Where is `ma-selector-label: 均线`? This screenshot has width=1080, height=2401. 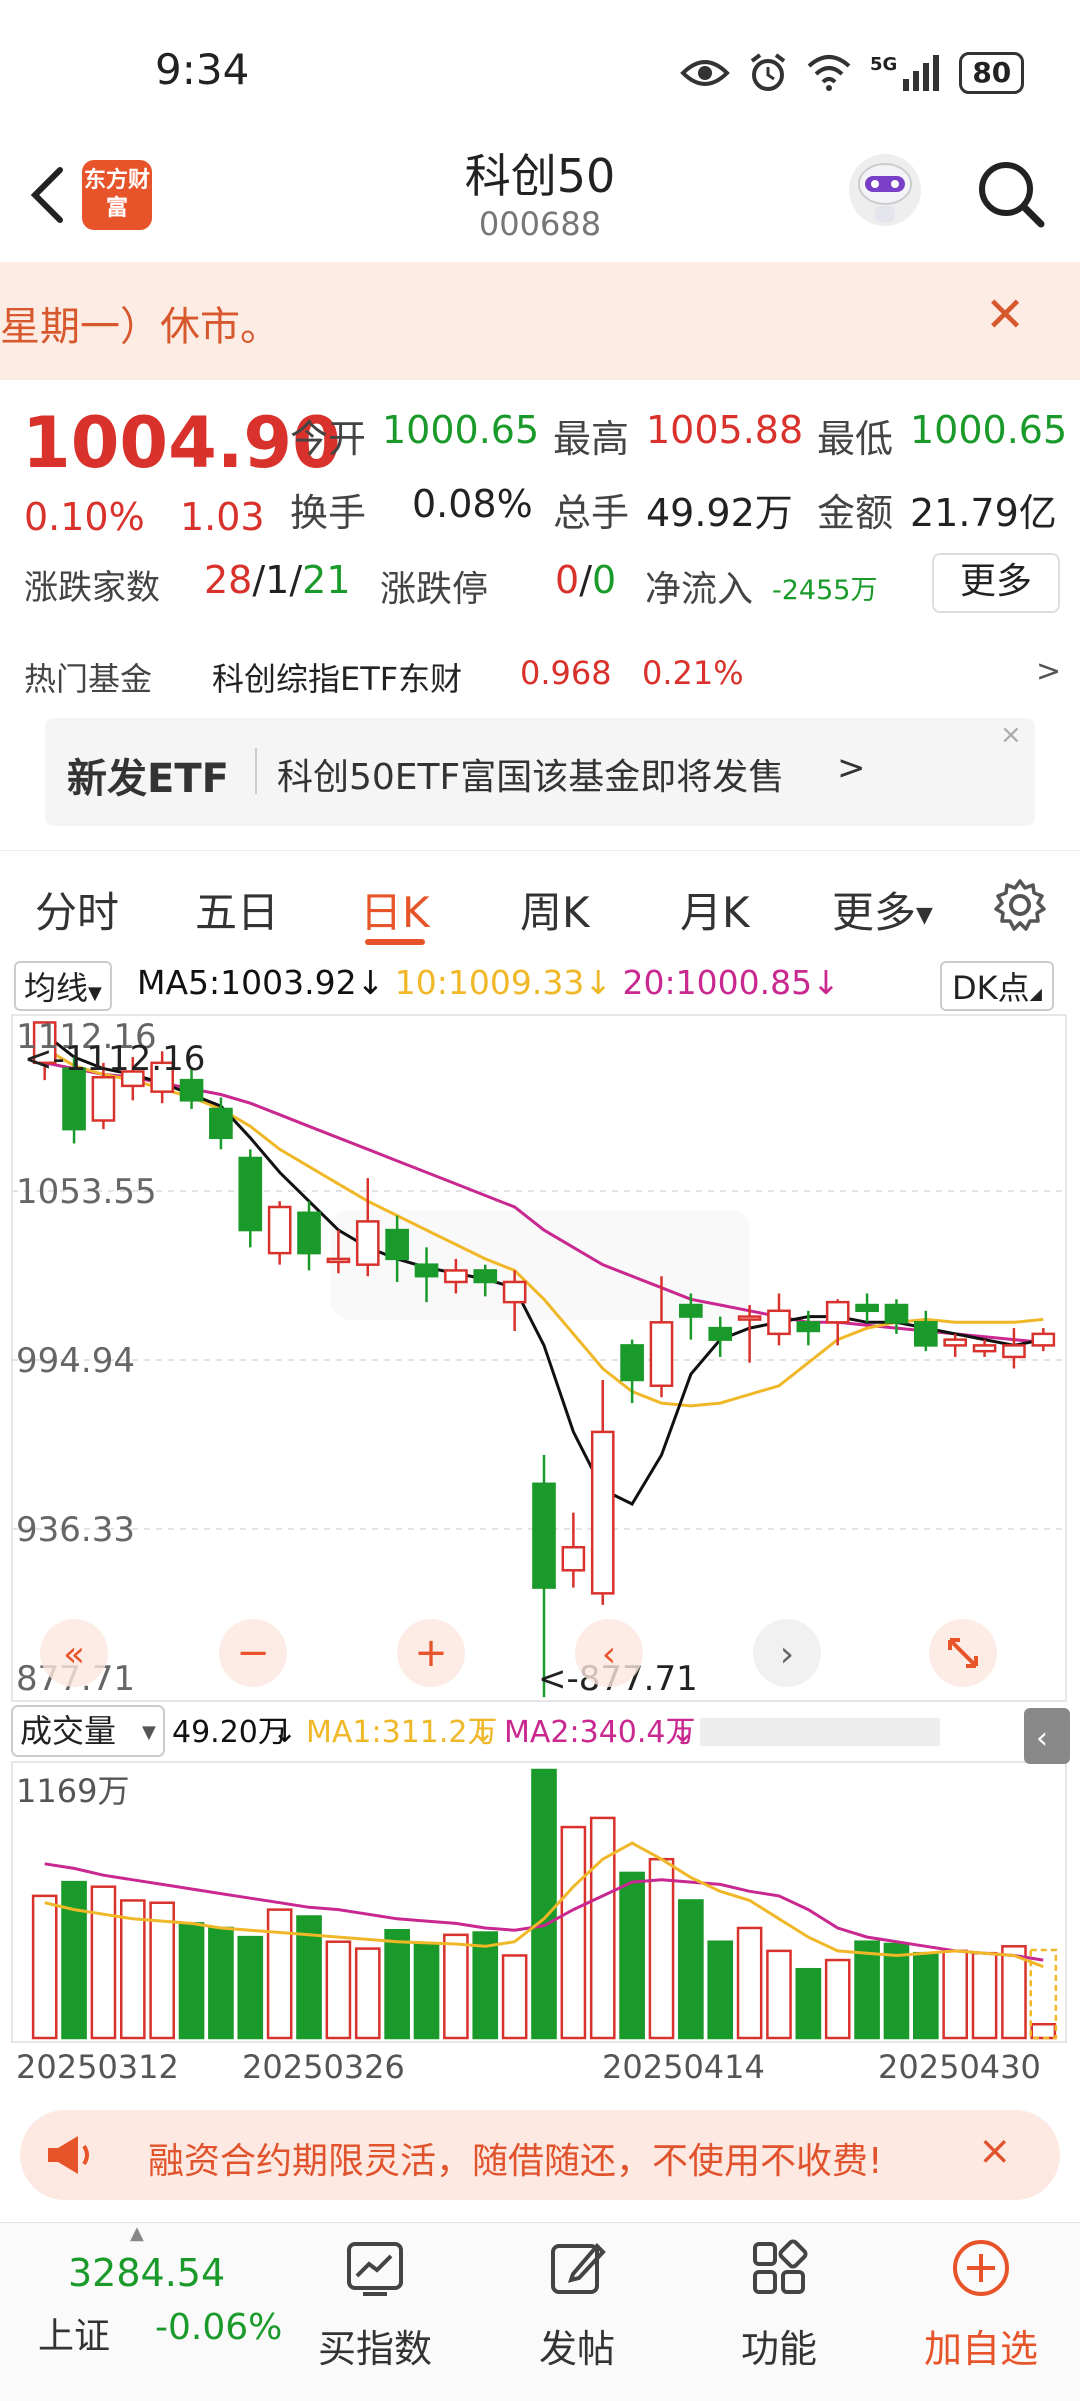
ma-selector-label: 均线 is located at coordinates (56, 988).